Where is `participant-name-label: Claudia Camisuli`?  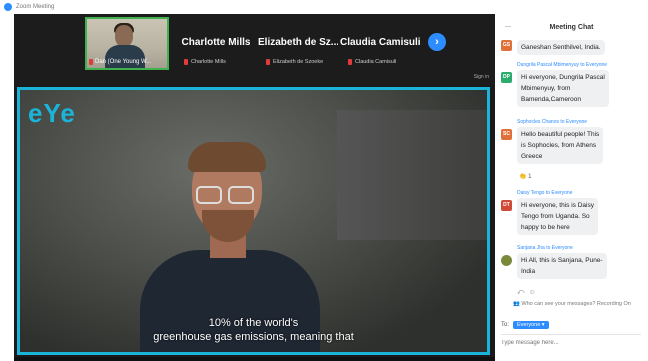 participant-name-label: Claudia Camisuli is located at coordinates (372, 62).